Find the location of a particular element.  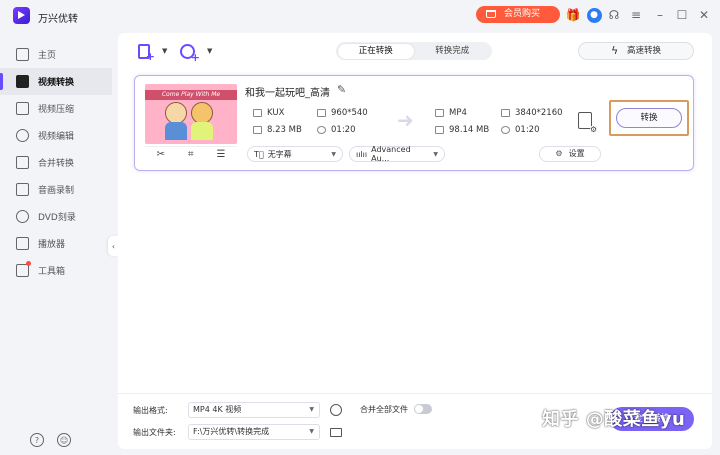

source-duration: 01:20 is located at coordinates (336, 130).